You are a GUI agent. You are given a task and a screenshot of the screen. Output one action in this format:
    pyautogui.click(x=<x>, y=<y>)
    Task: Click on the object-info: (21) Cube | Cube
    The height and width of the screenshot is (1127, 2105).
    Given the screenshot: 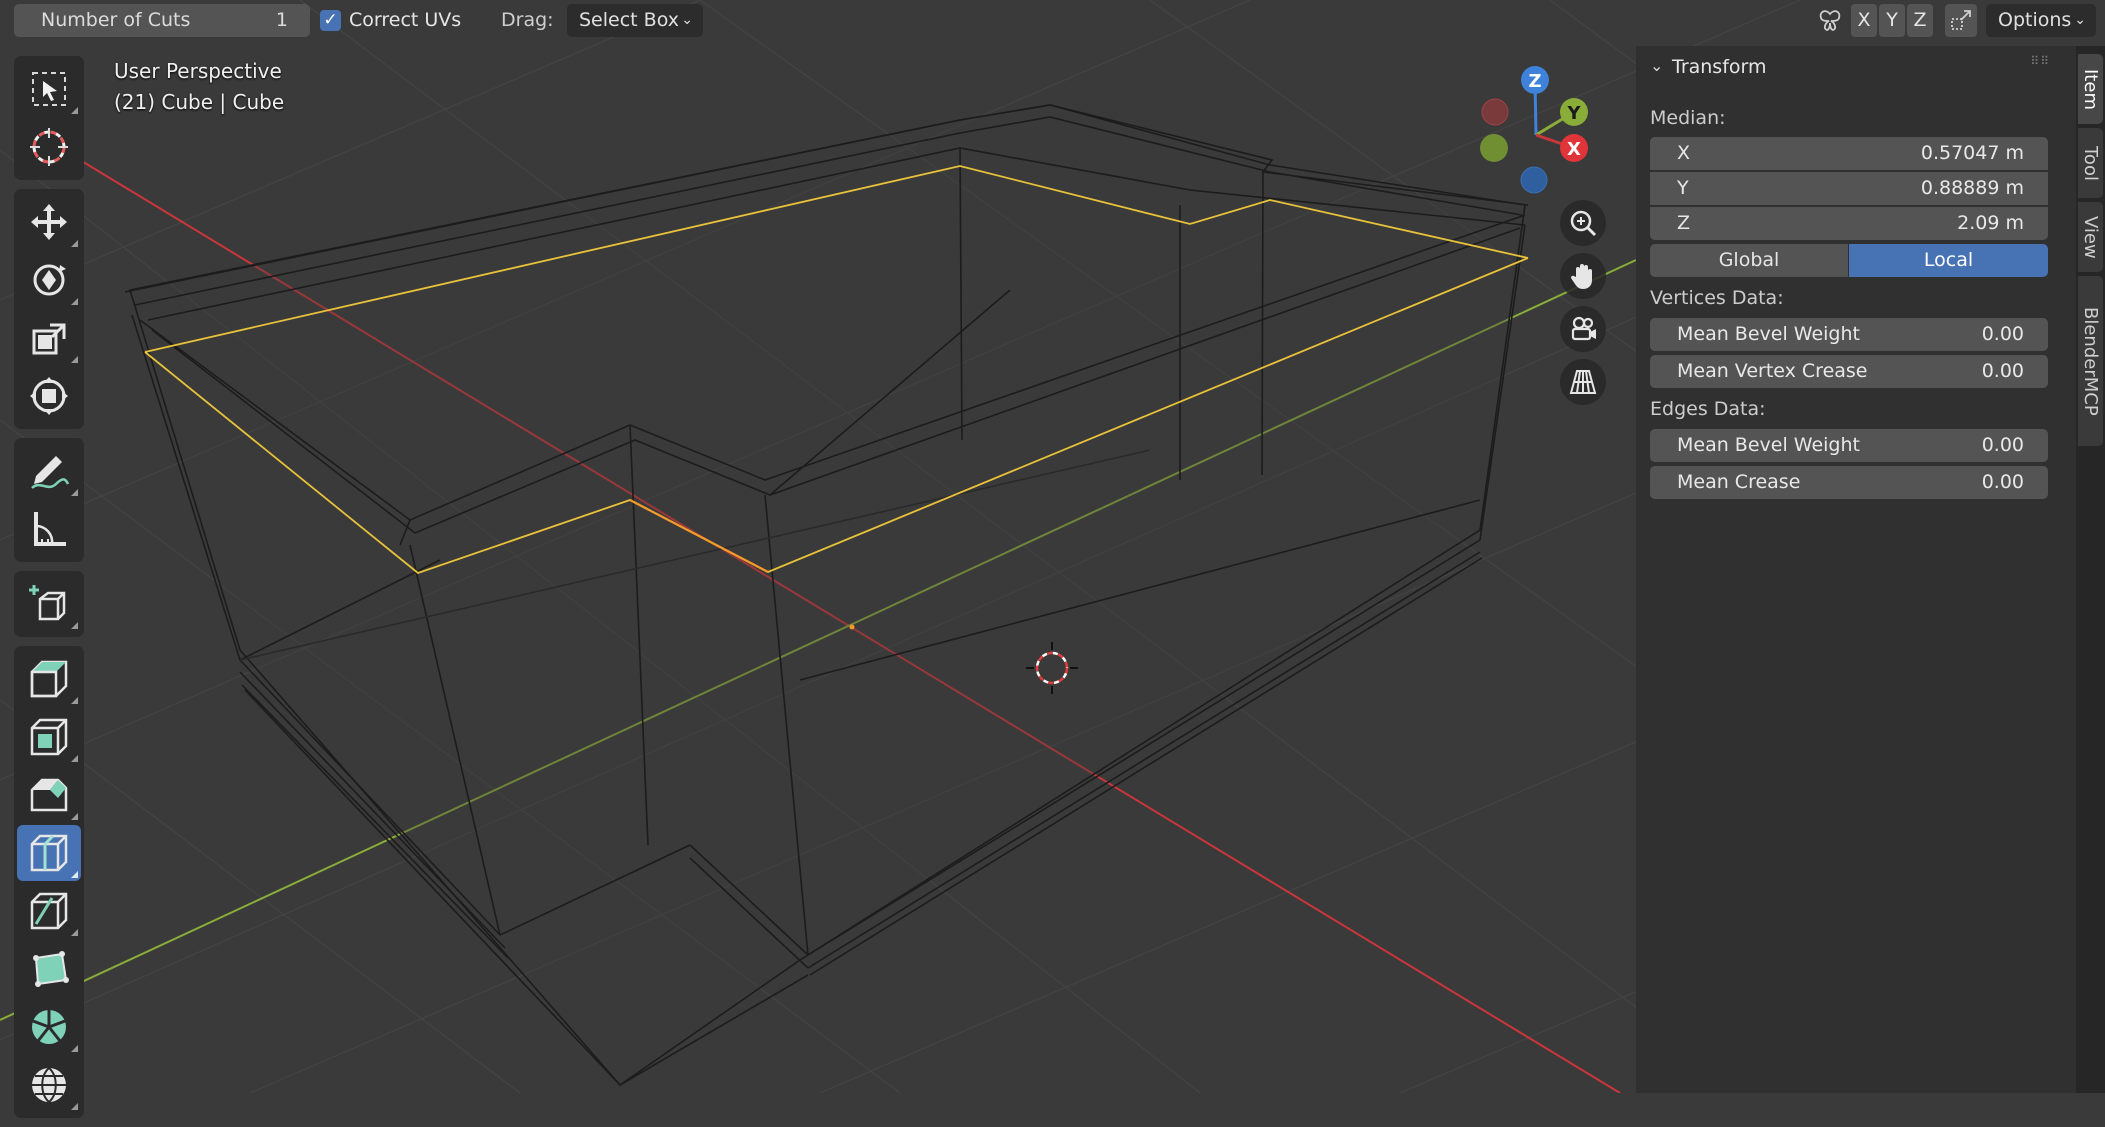 What is the action you would take?
    pyautogui.click(x=199, y=102)
    